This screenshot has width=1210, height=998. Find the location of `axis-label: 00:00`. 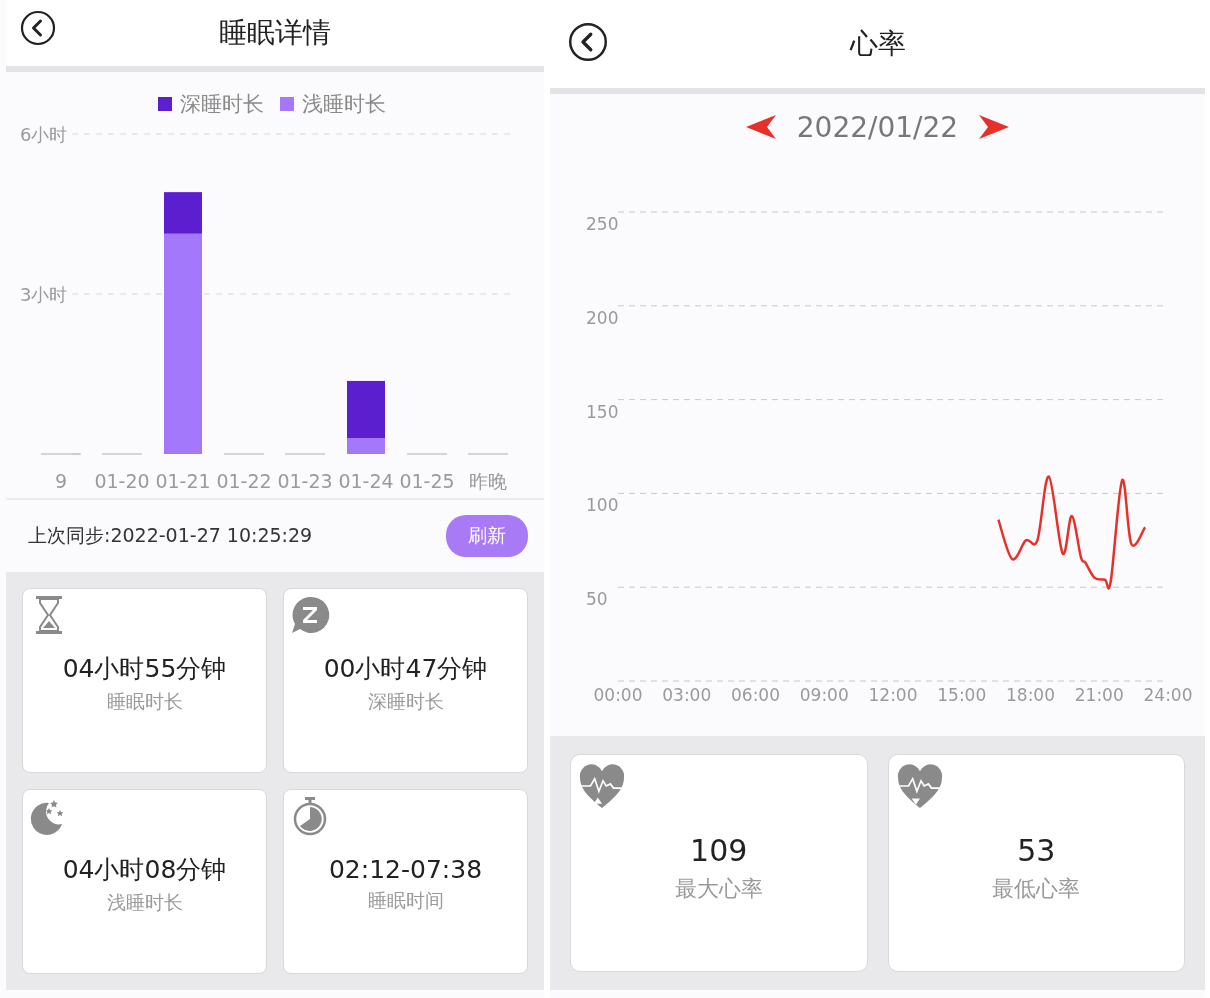

axis-label: 00:00 is located at coordinates (618, 695).